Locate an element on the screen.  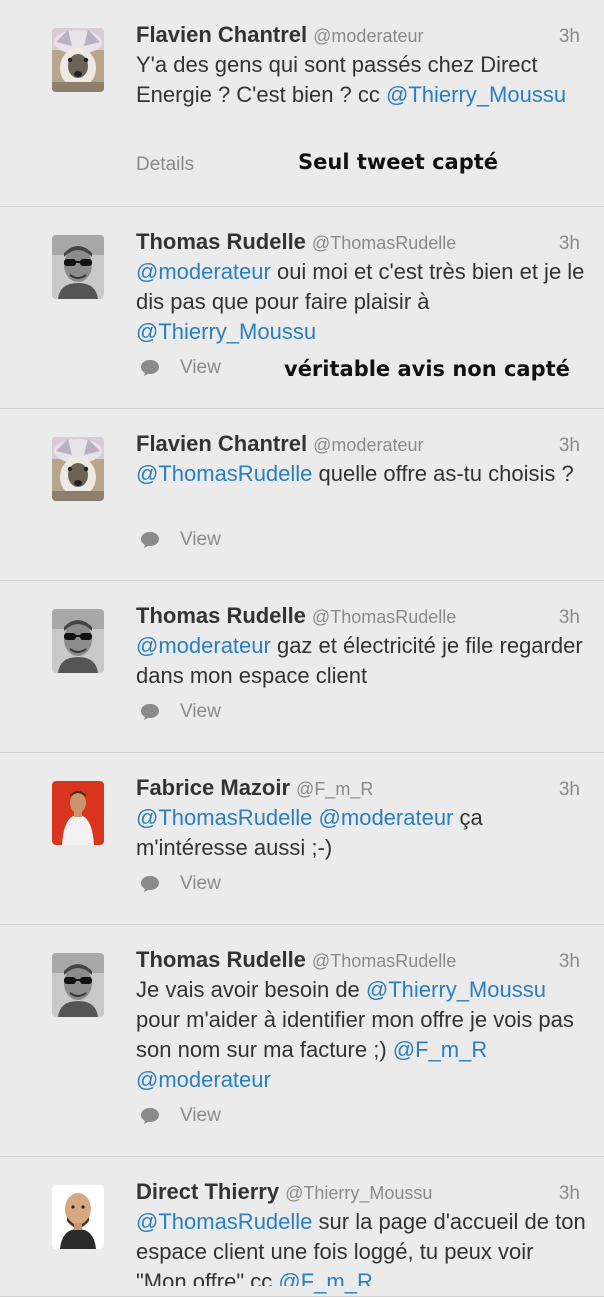
author-handle: @F_m_R is located at coordinates (334, 789).